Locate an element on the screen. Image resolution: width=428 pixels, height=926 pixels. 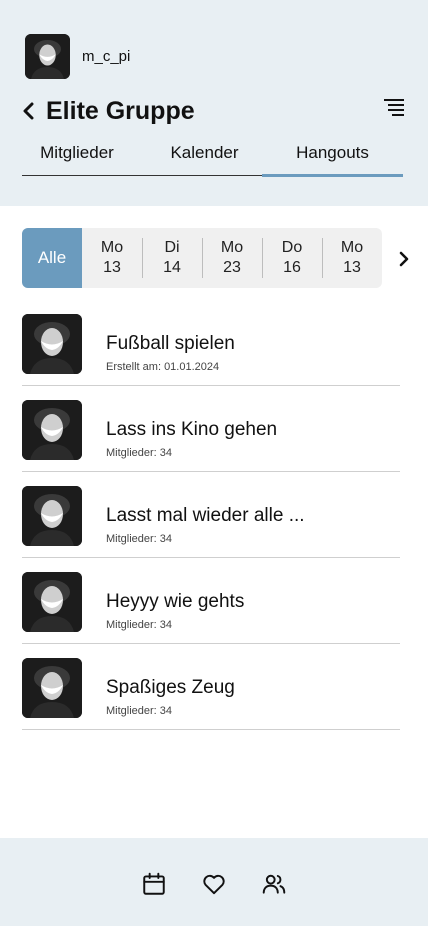
tabs-divider is located at coordinates (142, 175).